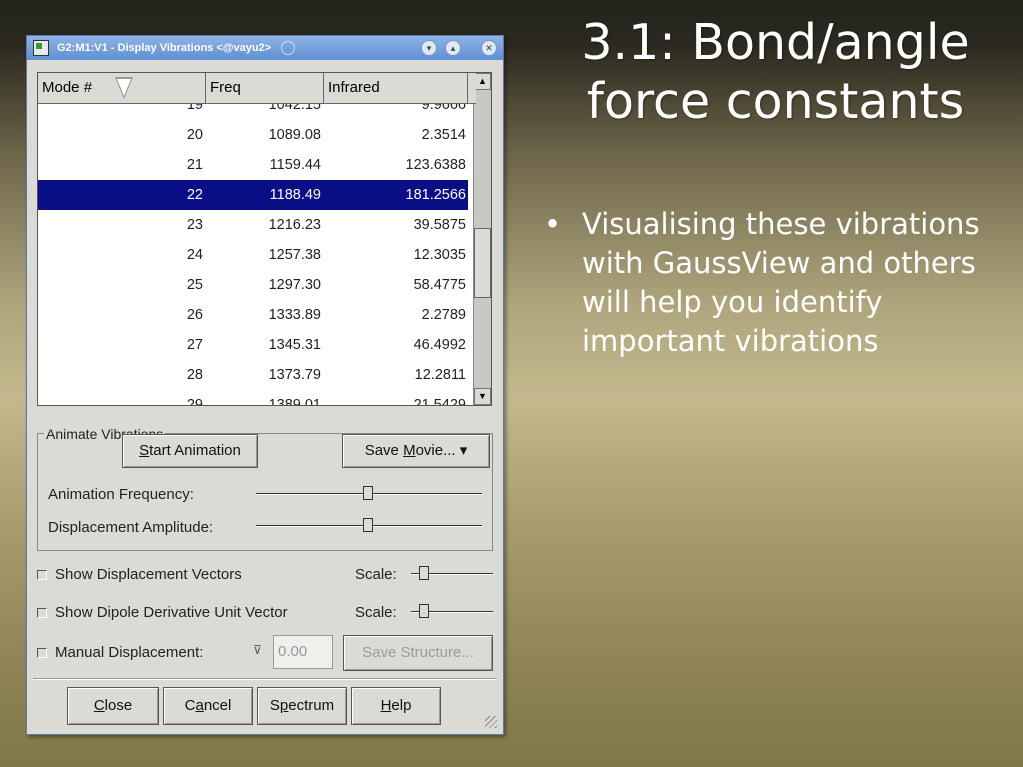 This screenshot has height=767, width=1023. I want to click on mode-cell: 20, so click(194, 135).